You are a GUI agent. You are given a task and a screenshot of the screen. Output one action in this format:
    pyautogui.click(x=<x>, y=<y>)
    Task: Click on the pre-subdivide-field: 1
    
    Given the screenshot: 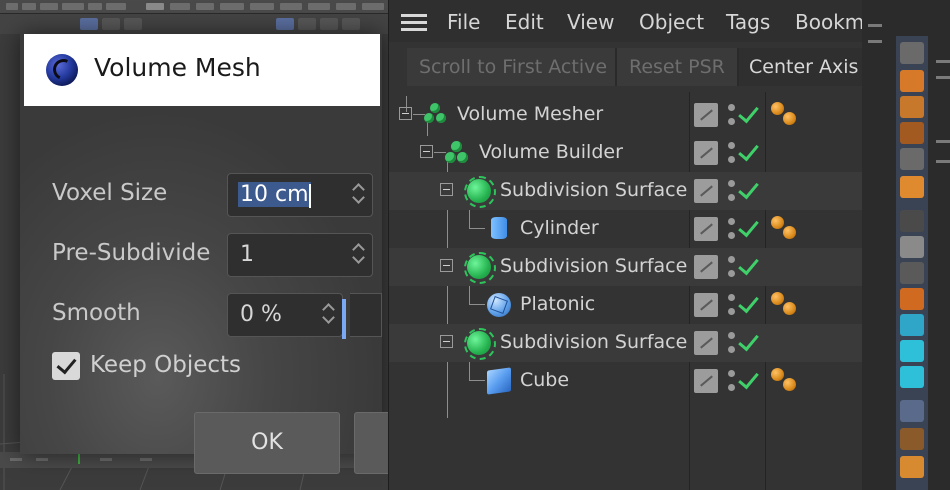 What is the action you would take?
    pyautogui.click(x=300, y=255)
    